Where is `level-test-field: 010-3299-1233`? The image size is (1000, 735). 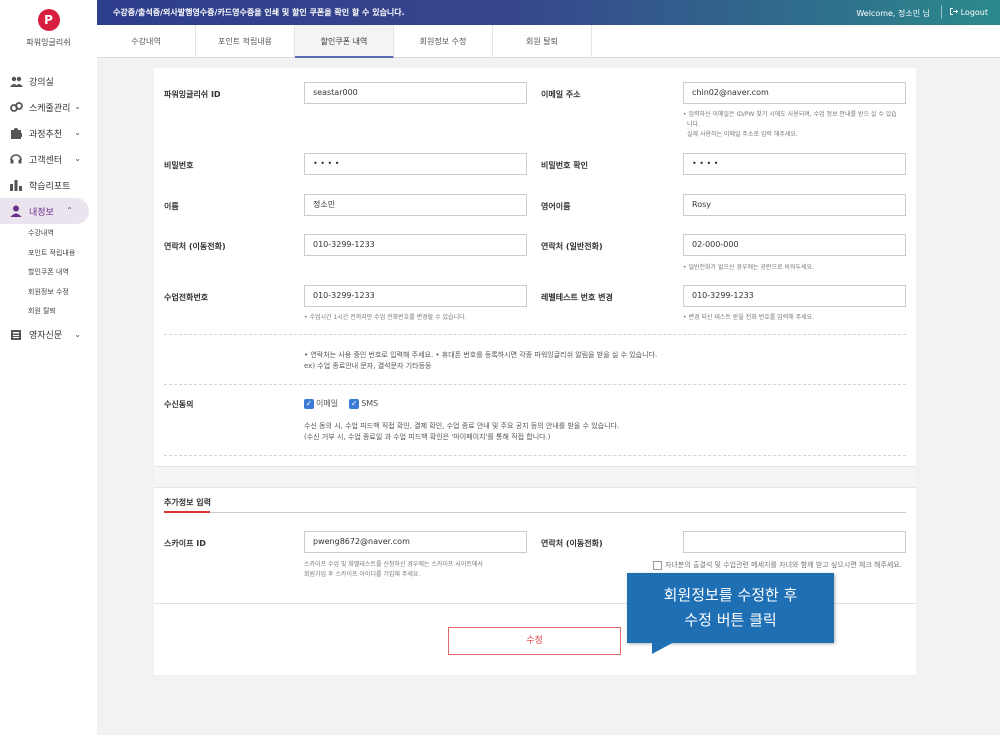 level-test-field: 010-3299-1233 is located at coordinates (794, 296).